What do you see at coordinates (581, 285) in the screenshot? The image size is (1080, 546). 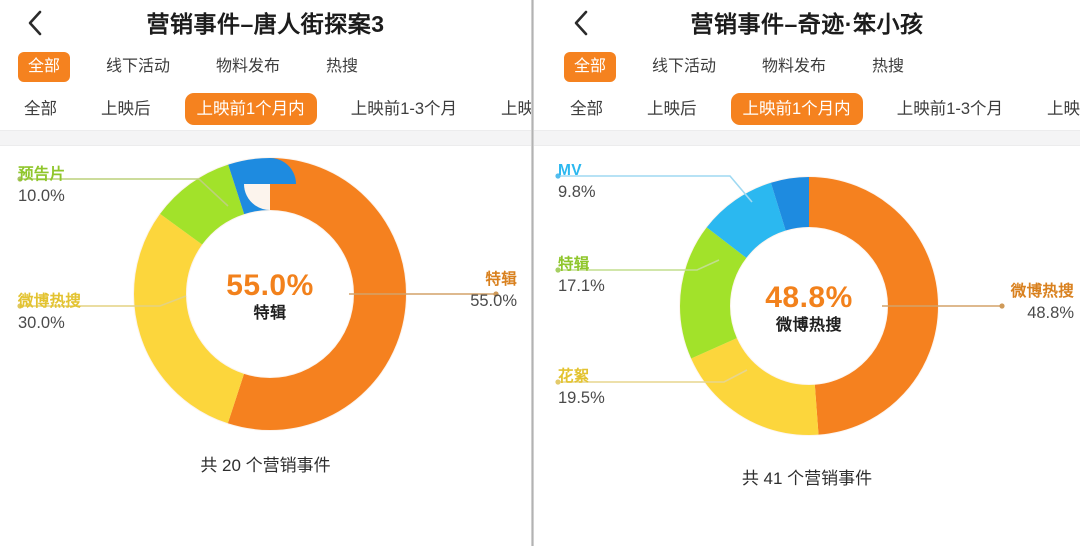 I see `callout-percent: 17.1%` at bounding box center [581, 285].